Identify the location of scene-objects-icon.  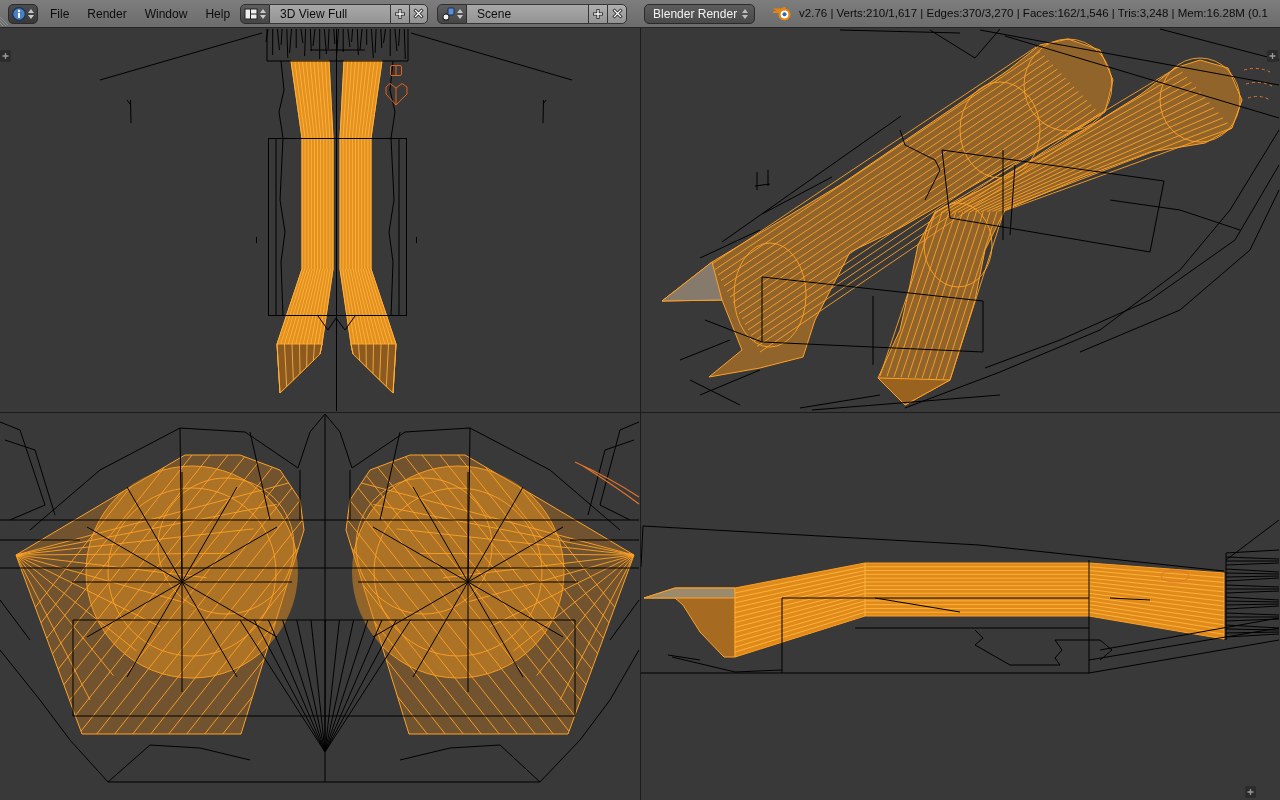
(448, 13).